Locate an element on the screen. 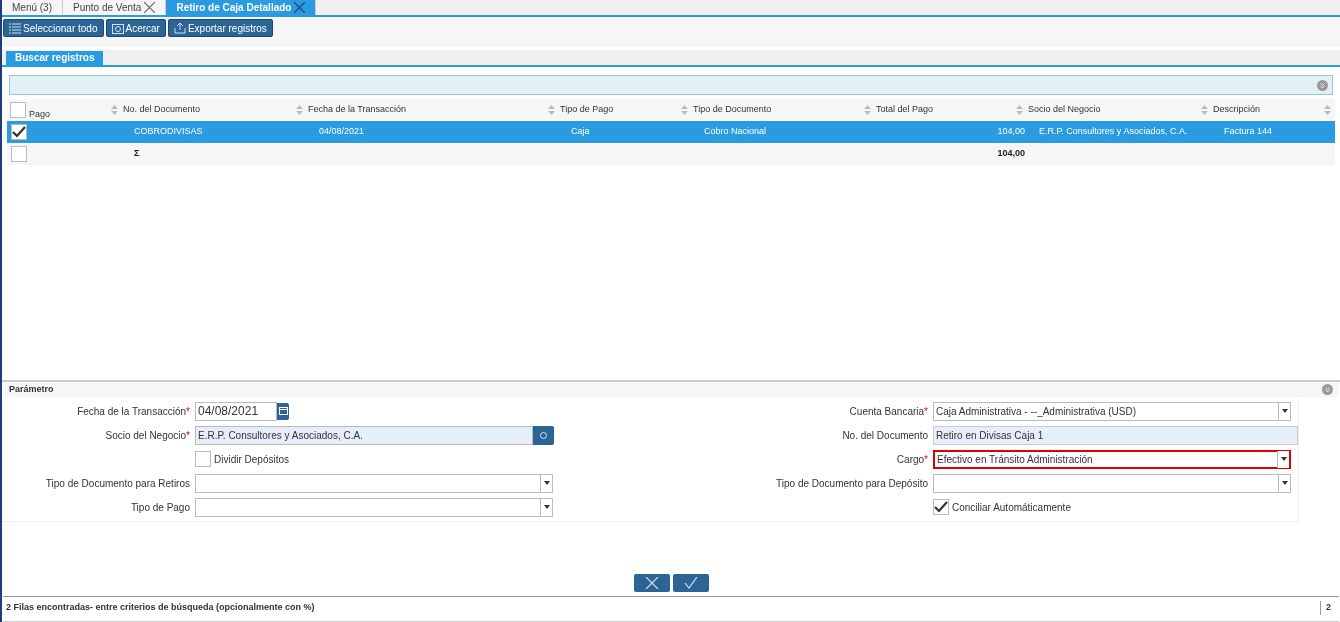 The height and width of the screenshot is (622, 1340). field-label: Tipo de Documento para Retiros is located at coordinates (117, 483).